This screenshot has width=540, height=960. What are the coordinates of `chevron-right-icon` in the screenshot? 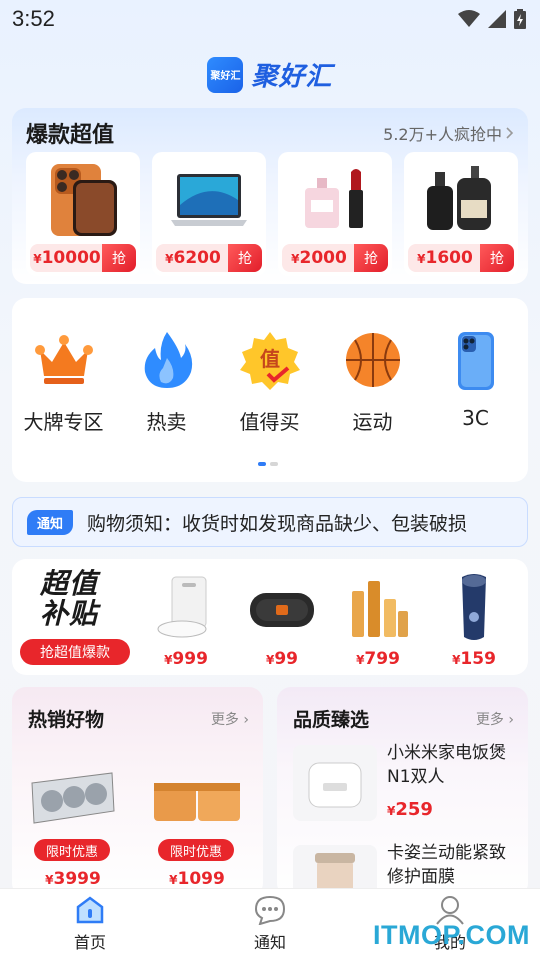 It's located at (510, 133).